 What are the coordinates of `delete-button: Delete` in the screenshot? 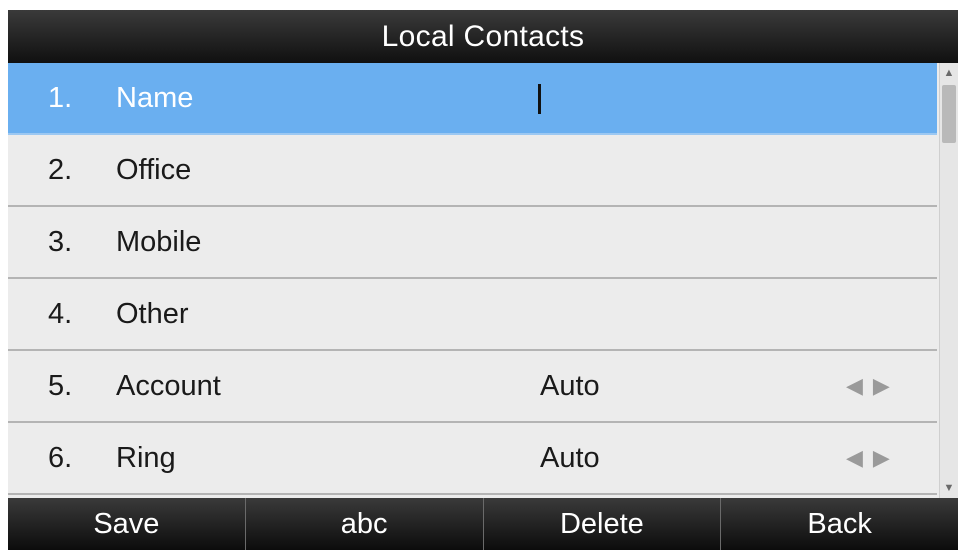 It's located at (603, 524).